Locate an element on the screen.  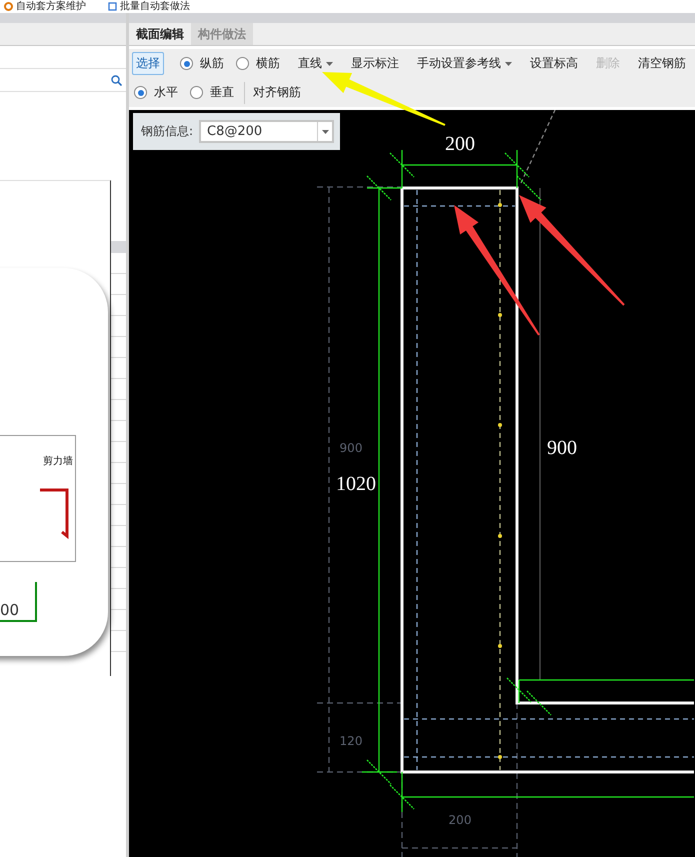
radio-option: 垂直 is located at coordinates (212, 92).